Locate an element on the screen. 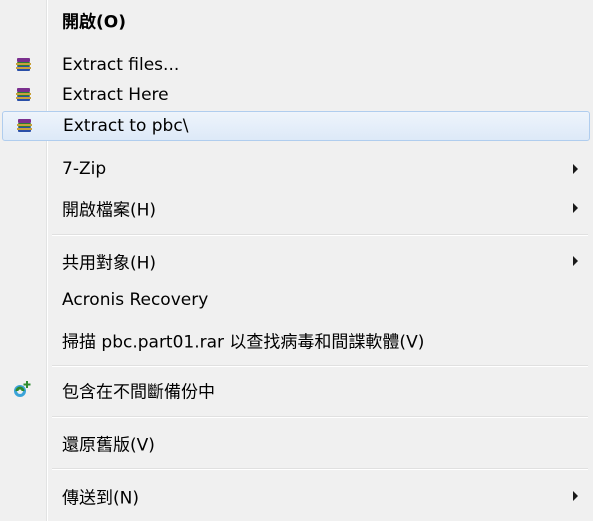 This screenshot has width=593, height=521. menu-item-continuous-backup: 包含在不間斷備份中 is located at coordinates (296, 390).